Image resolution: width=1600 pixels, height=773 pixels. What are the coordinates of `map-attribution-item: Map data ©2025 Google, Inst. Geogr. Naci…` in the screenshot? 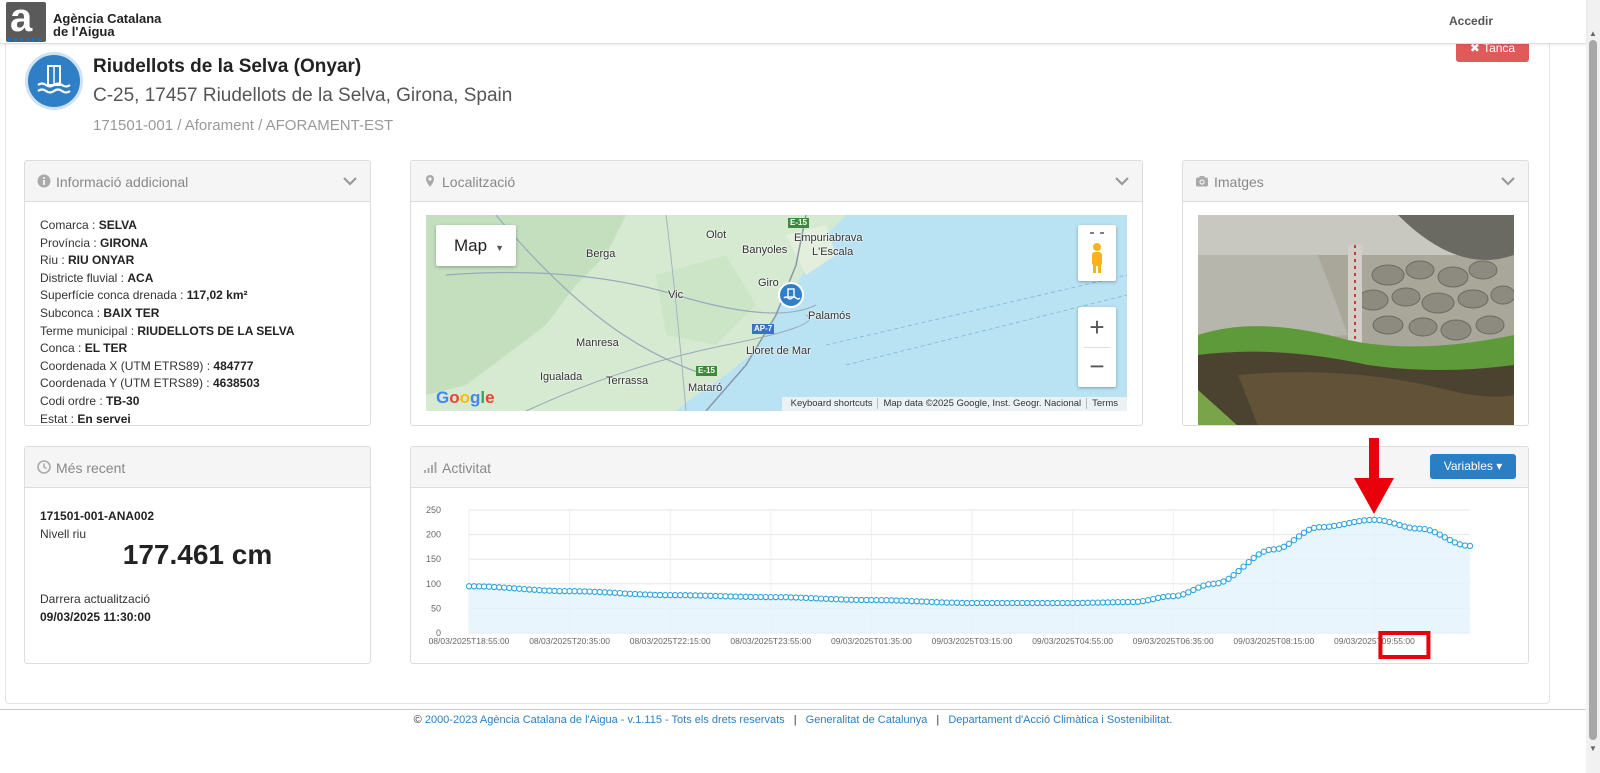 It's located at (982, 403).